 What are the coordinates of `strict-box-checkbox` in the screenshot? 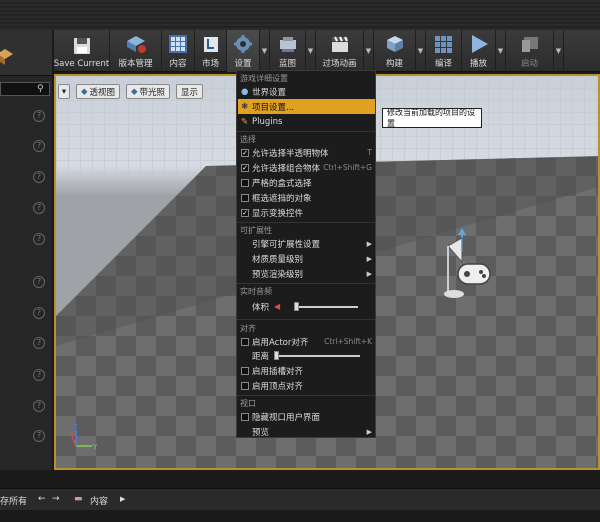 It's located at (245, 182).